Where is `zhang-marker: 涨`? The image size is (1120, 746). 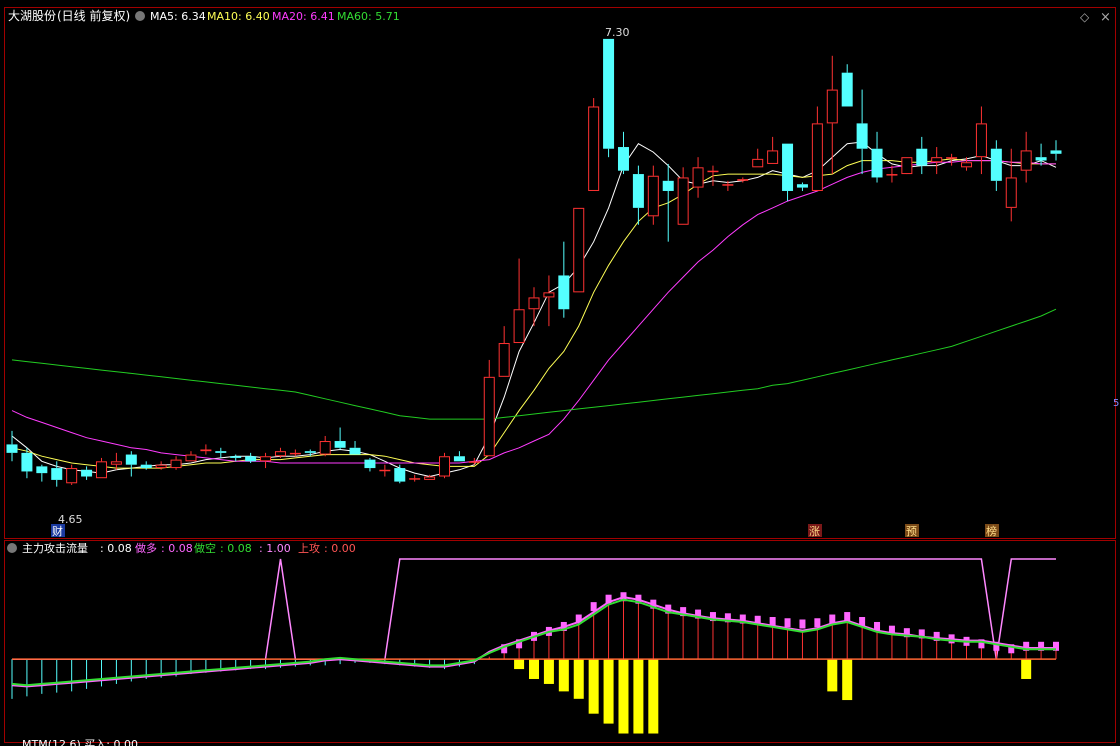 zhang-marker: 涨 is located at coordinates (814, 531).